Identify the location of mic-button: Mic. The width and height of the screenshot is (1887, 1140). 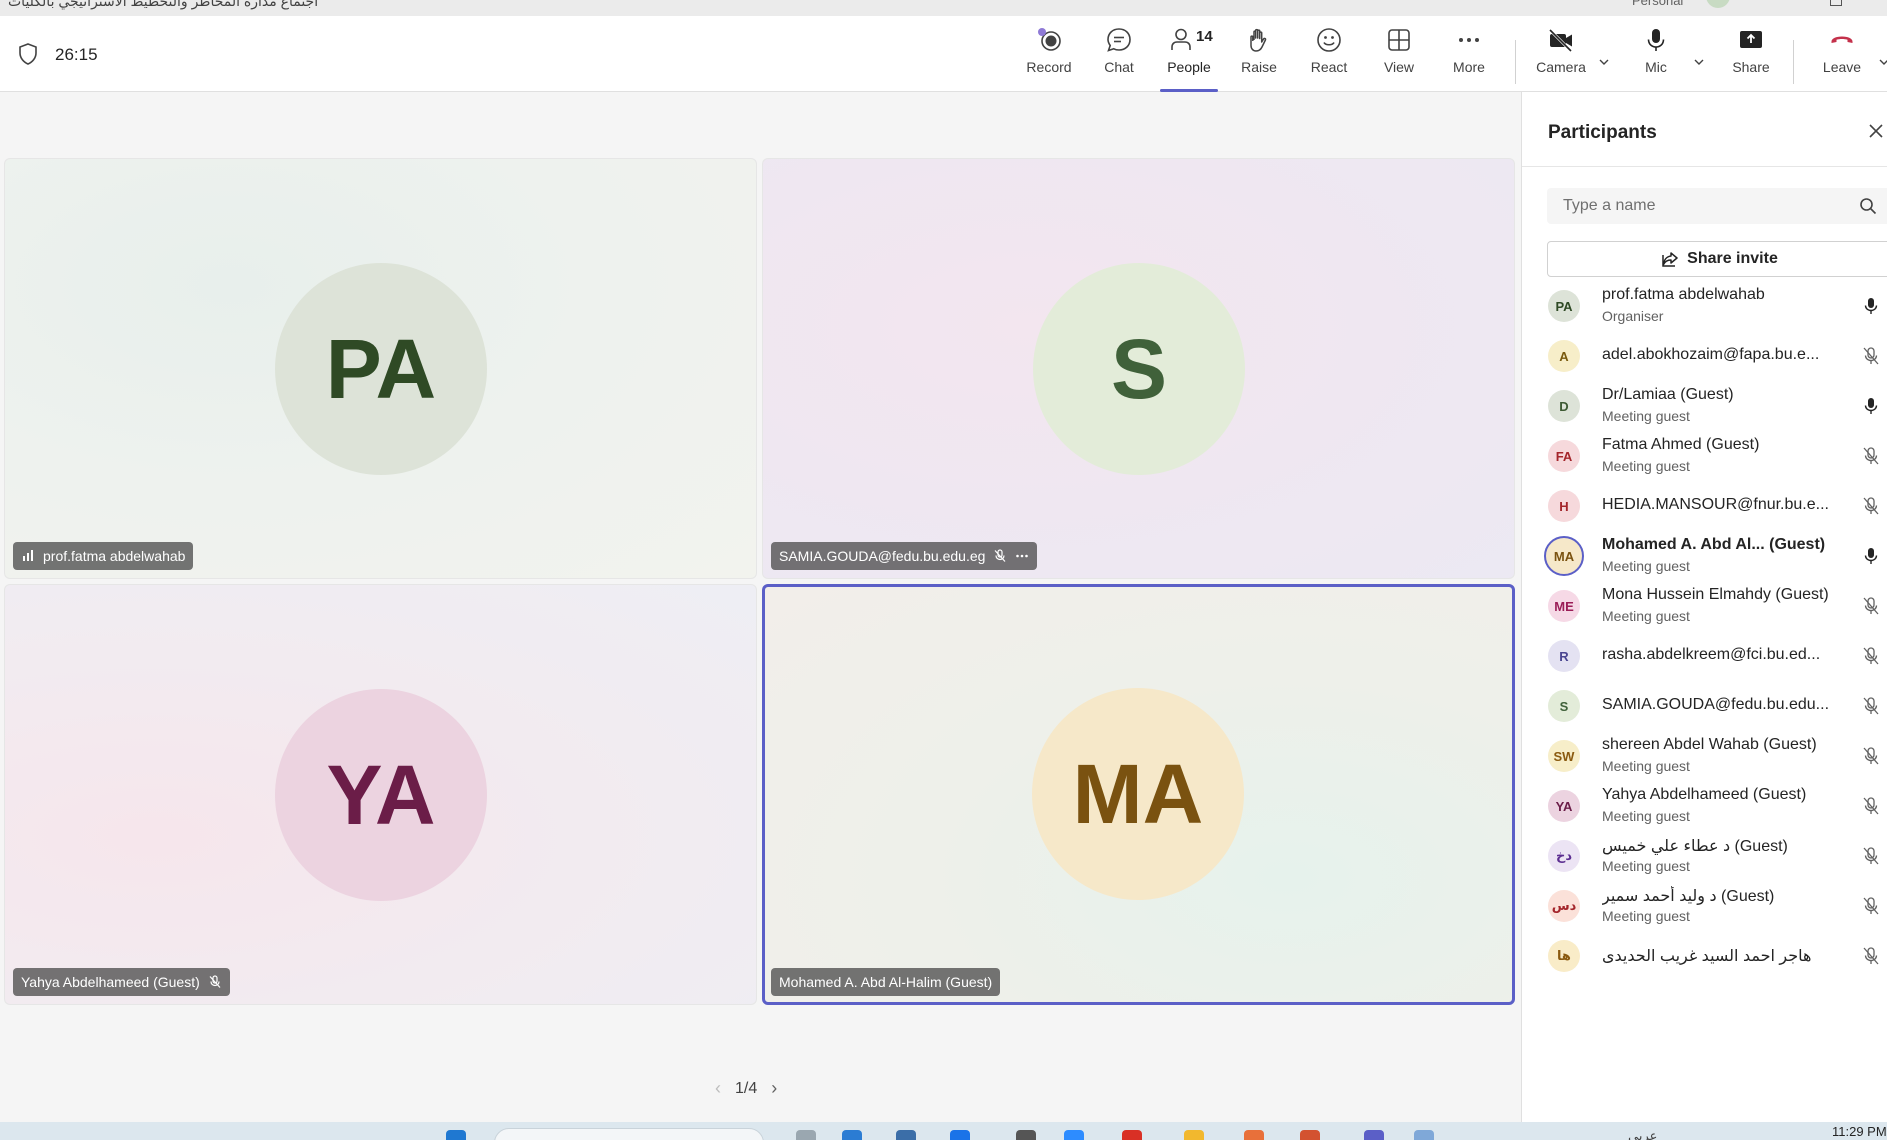
(1656, 58).